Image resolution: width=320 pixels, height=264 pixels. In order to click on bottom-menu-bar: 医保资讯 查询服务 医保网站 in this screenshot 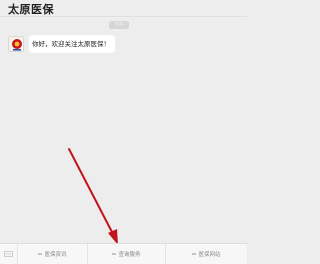, I will do `click(123, 253)`.